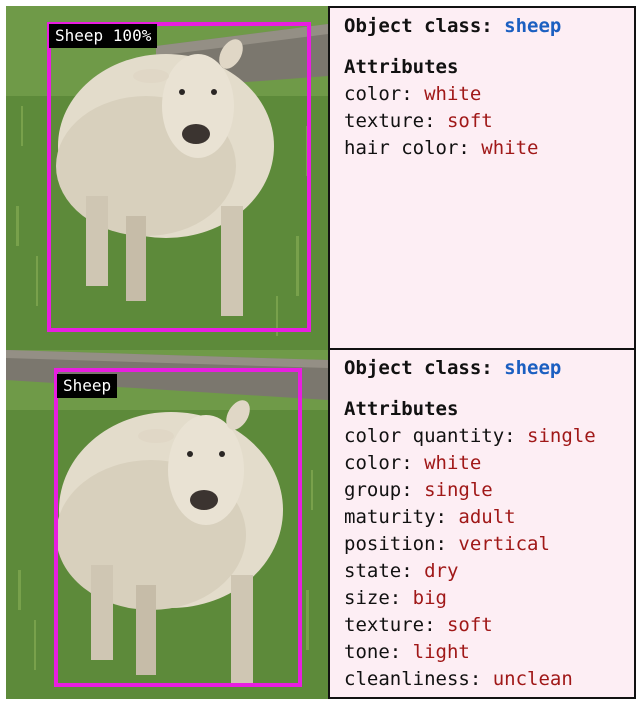 This screenshot has height=704, width=644. What do you see at coordinates (407, 148) in the screenshot?
I see `attribute-key: hair color:` at bounding box center [407, 148].